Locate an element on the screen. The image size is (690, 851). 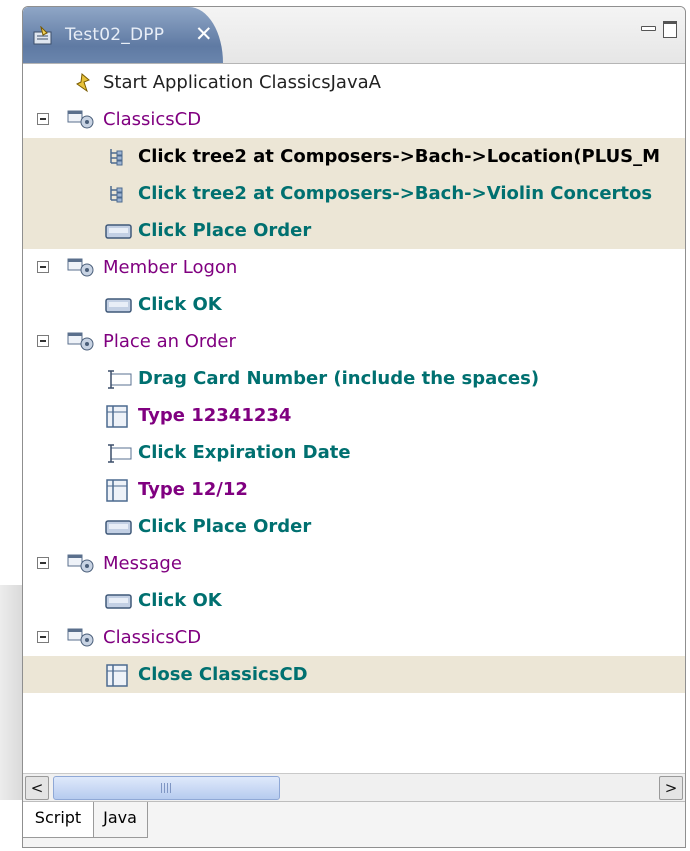
tab-script: Script is located at coordinates (58, 820).